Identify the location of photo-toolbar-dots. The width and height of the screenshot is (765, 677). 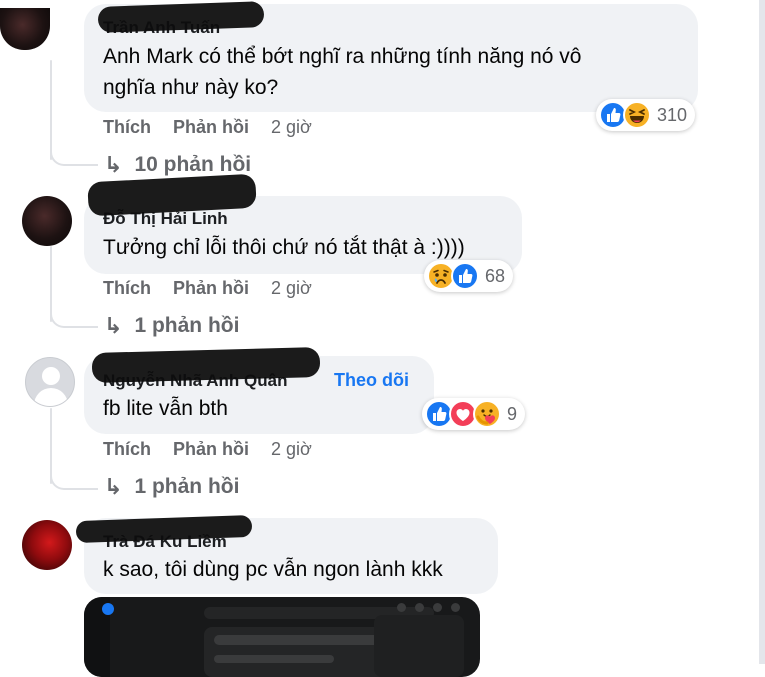
(428, 607).